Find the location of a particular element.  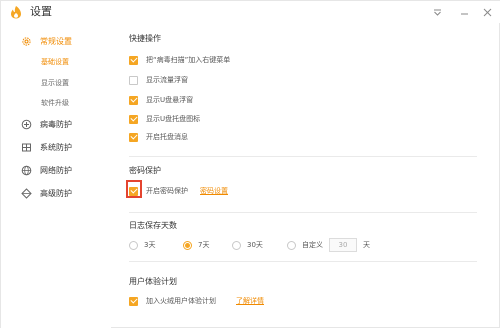

checkbox-row-tray-messages: 开启托盘消息 is located at coordinates (158, 137).